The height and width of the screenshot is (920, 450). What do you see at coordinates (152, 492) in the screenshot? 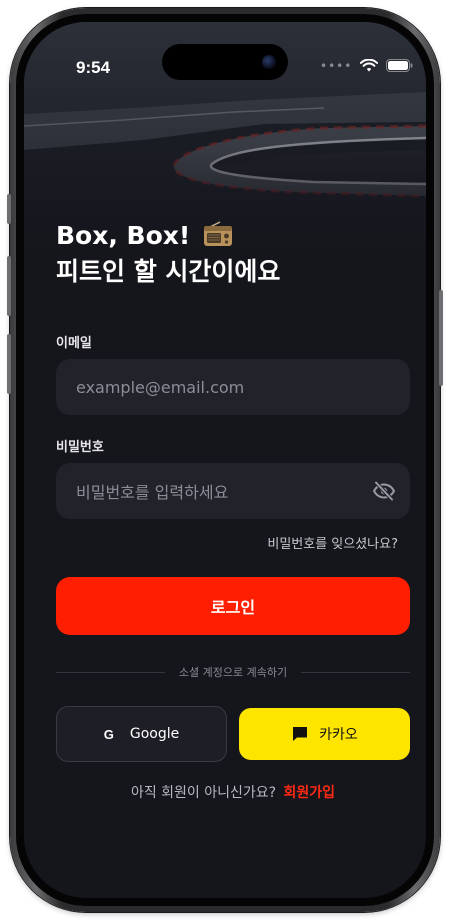
I see `password-placeholder: 비밀번호를 입력하세요` at bounding box center [152, 492].